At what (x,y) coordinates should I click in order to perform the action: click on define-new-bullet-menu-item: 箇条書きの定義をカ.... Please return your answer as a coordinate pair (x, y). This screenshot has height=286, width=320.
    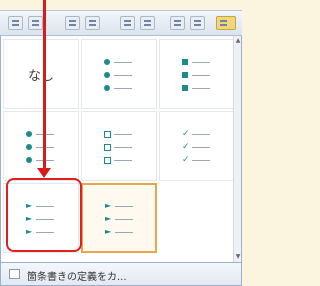
    Looking at the image, I should click on (121, 274).